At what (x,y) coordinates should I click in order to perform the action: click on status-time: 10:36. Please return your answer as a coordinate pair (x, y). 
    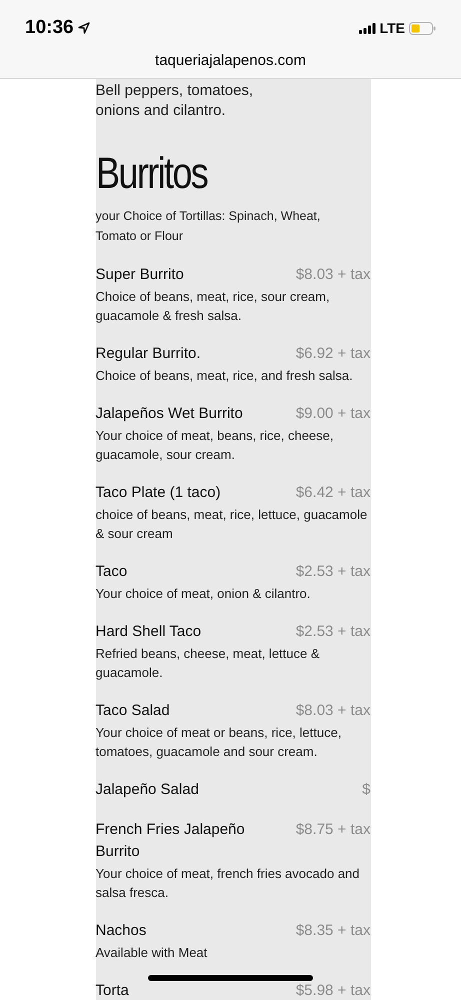
    Looking at the image, I should click on (49, 28).